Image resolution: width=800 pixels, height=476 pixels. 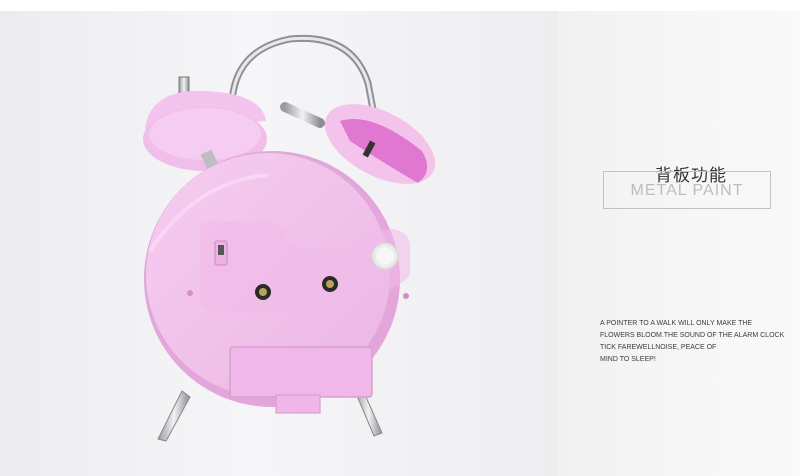 What do you see at coordinates (628, 359) in the screenshot?
I see `description-line: MIND TO SLEEP!` at bounding box center [628, 359].